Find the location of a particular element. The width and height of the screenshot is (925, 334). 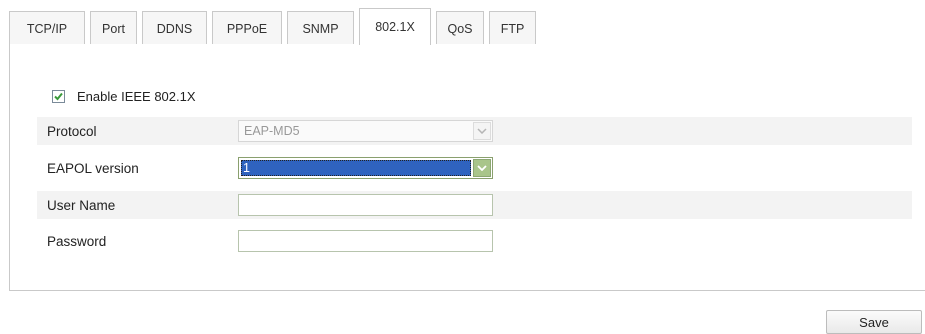

eapol-version-value: 1 is located at coordinates (356, 168).